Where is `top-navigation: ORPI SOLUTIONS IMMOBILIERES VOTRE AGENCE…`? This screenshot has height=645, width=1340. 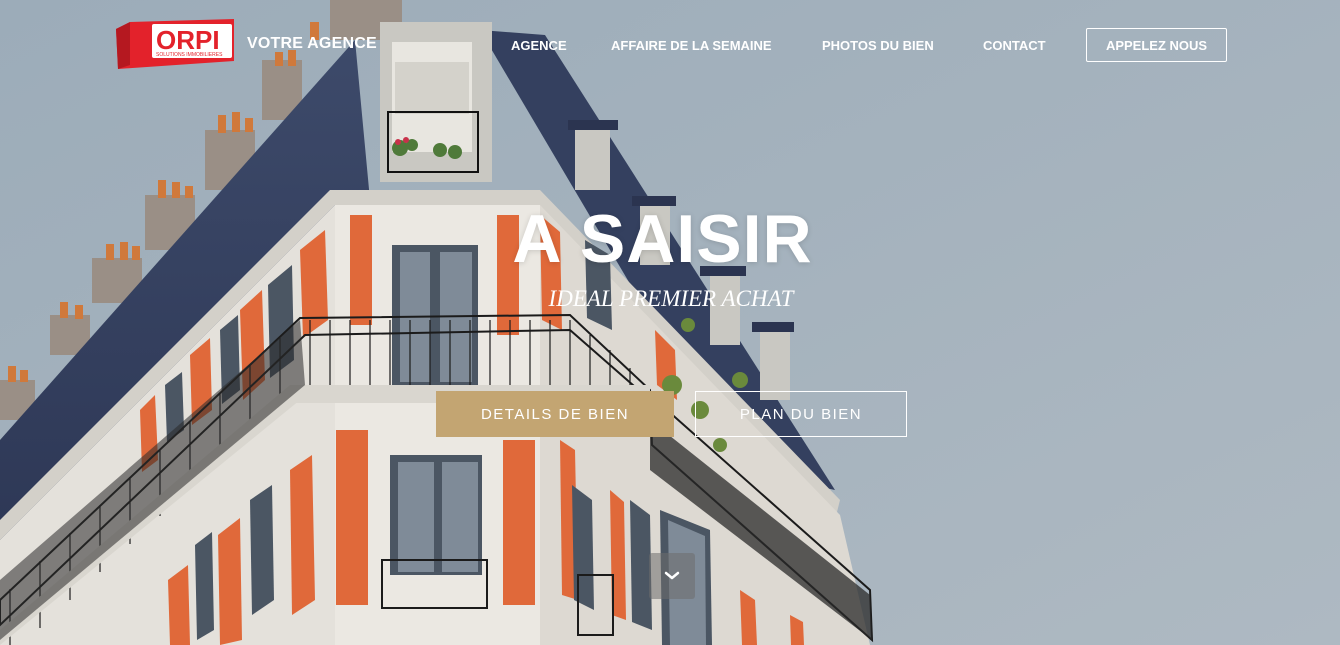
top-navigation: ORPI SOLUTIONS IMMOBILIERES VOTRE AGENCE… is located at coordinates (670, 44).